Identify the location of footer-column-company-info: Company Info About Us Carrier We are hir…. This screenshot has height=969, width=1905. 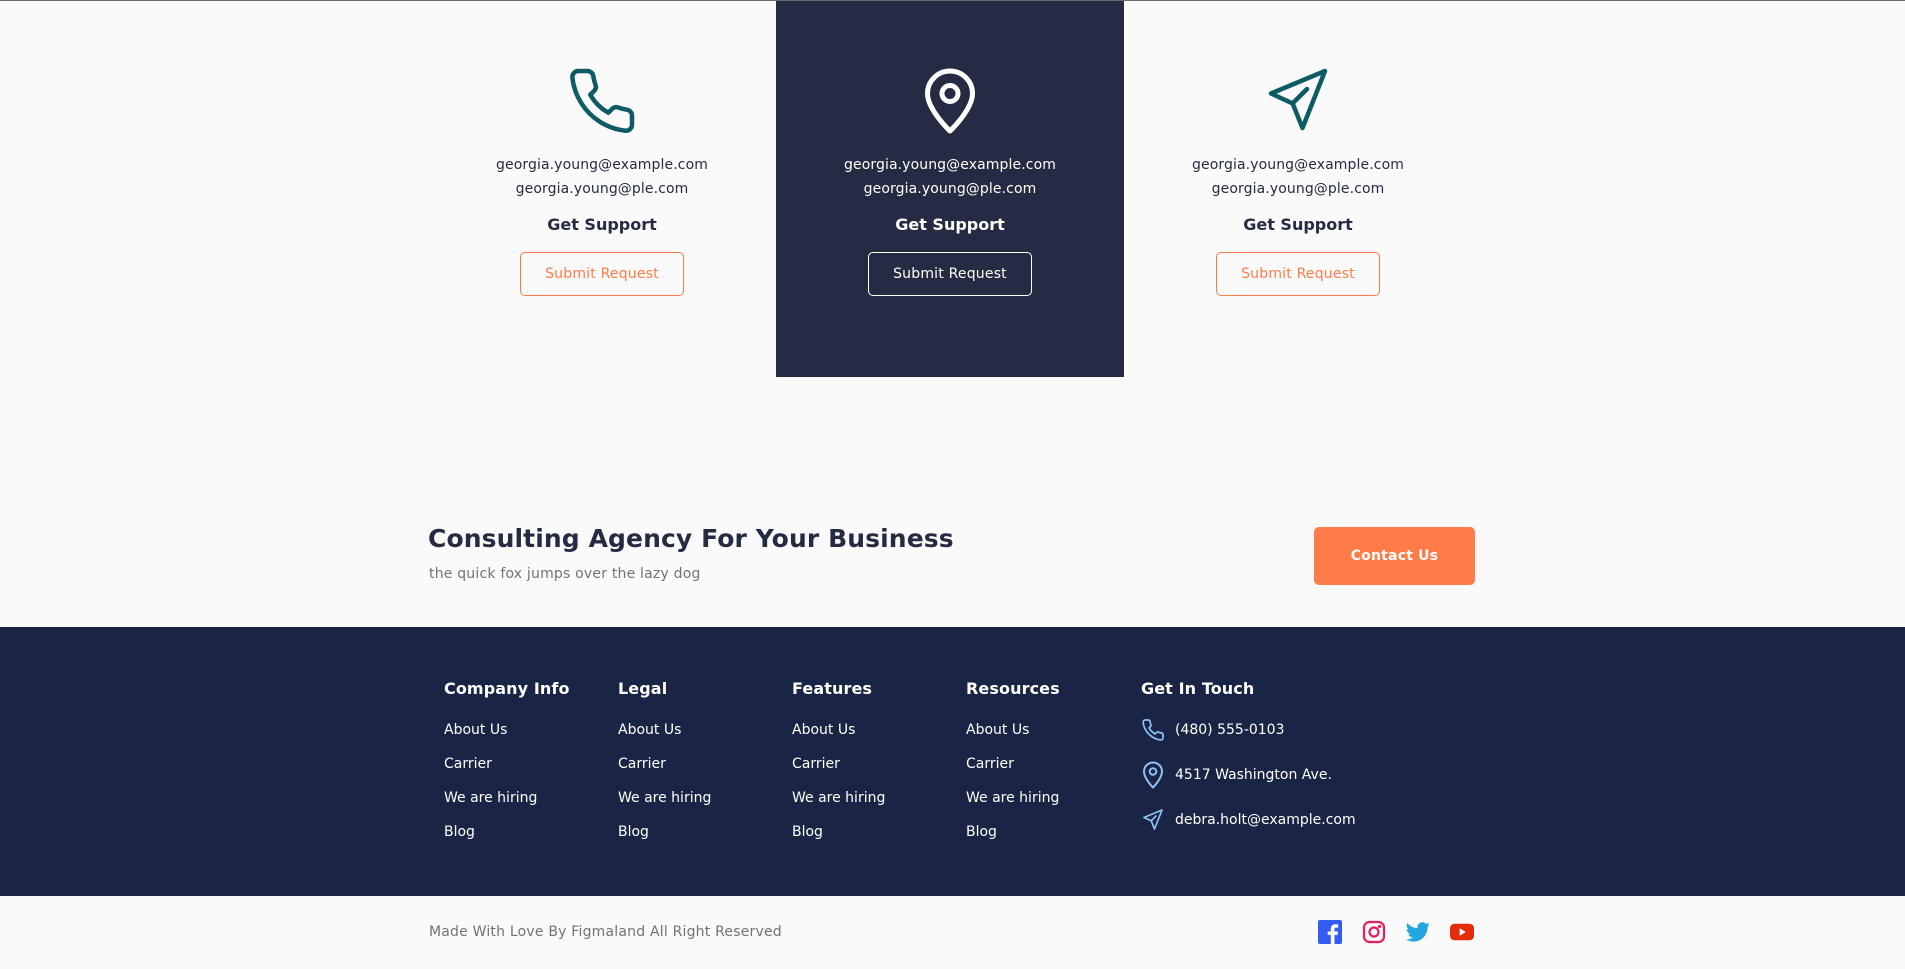
(507, 765).